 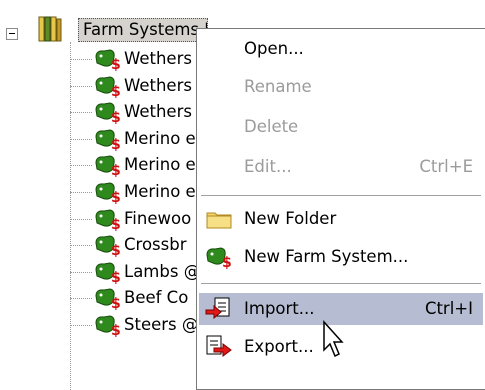 I want to click on folder-icon, so click(x=219, y=220).